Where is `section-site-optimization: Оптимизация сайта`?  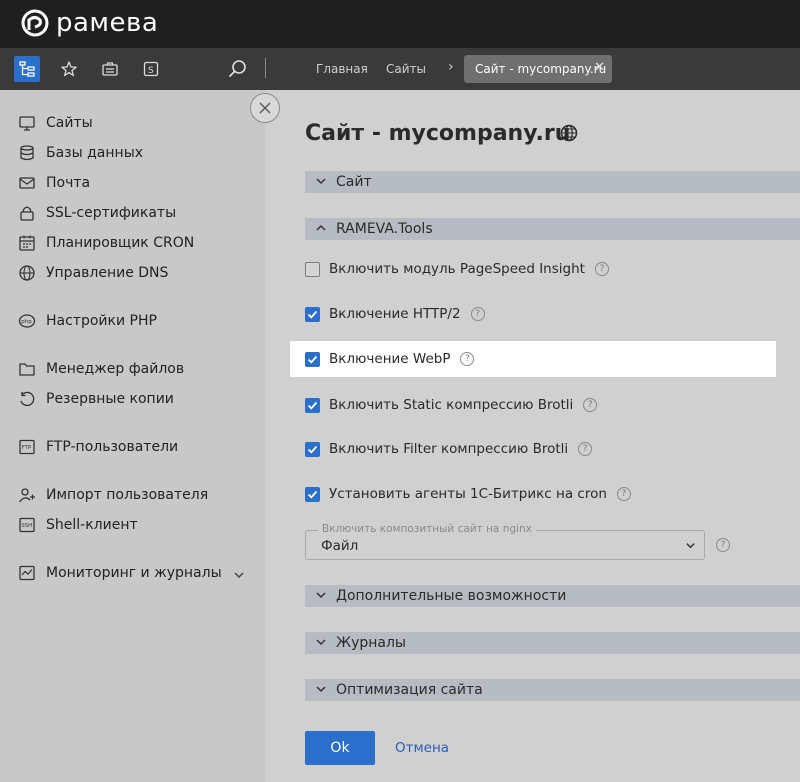
section-site-optimization: Оптимизация сайта is located at coordinates (552, 690).